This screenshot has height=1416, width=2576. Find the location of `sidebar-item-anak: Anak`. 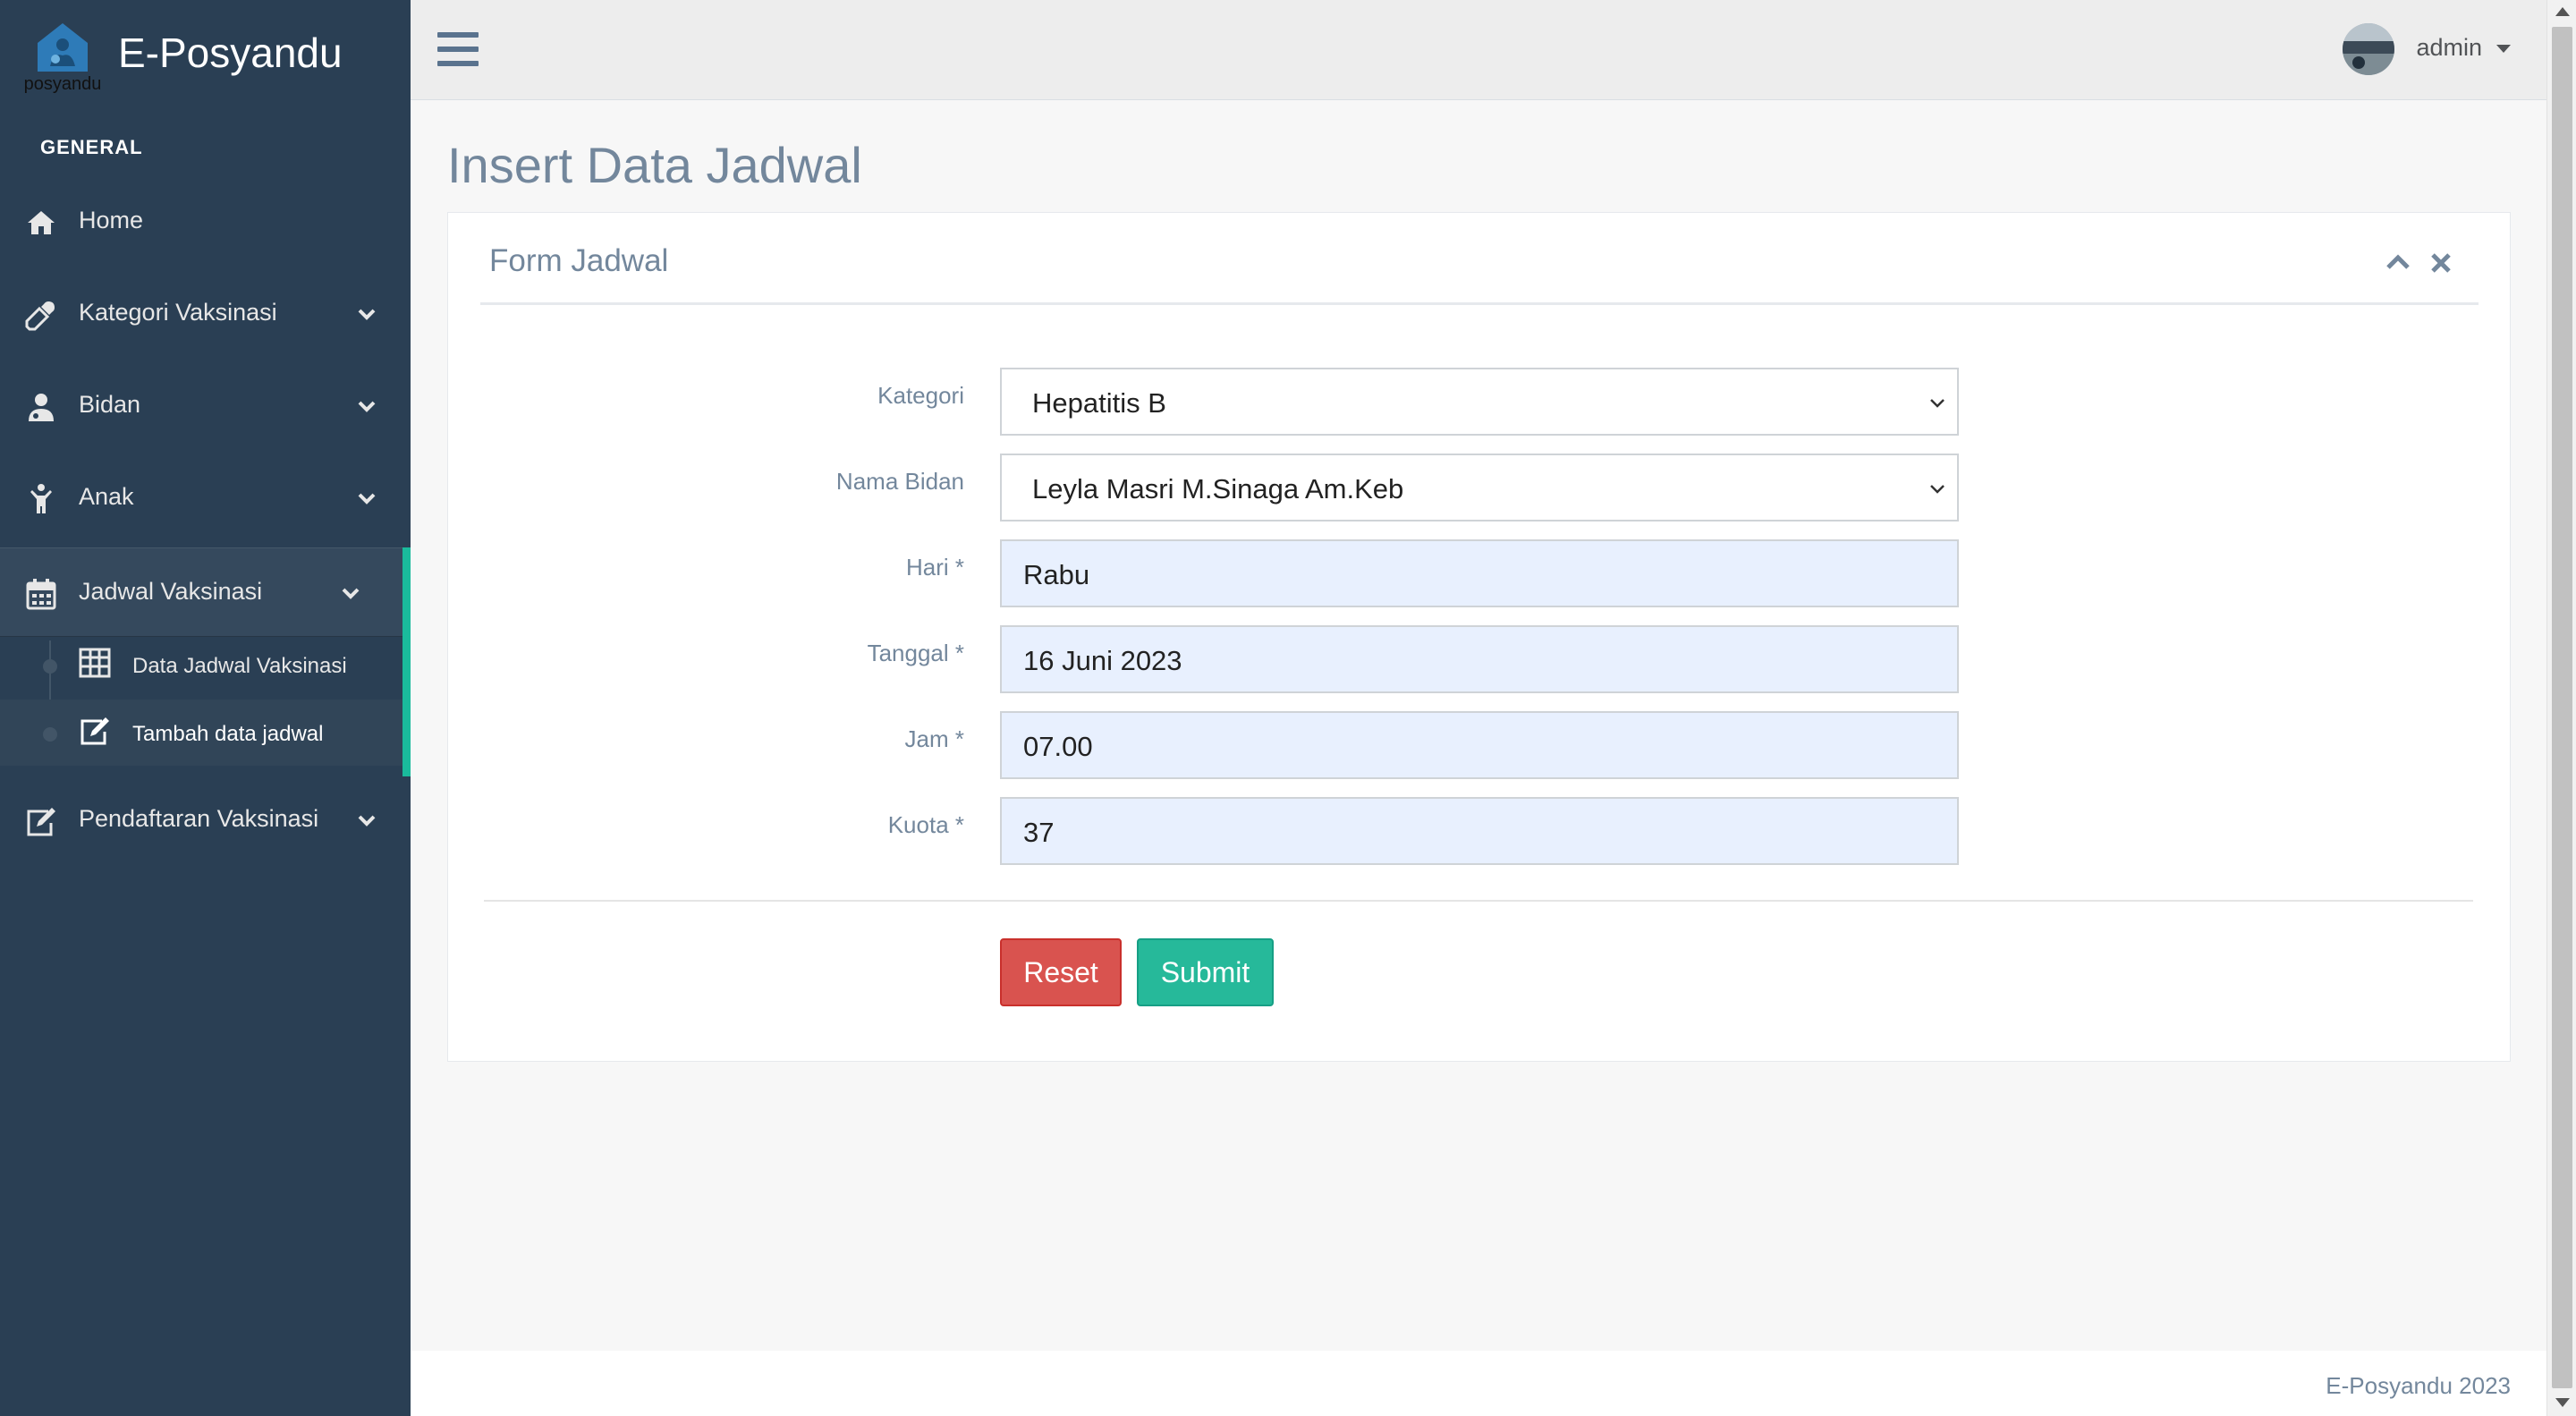

sidebar-item-anak: Anak is located at coordinates (205, 497).